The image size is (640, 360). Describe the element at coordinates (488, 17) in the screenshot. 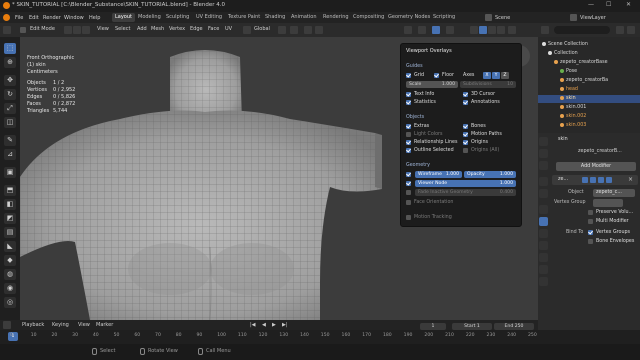

I see `scene-icon` at that location.